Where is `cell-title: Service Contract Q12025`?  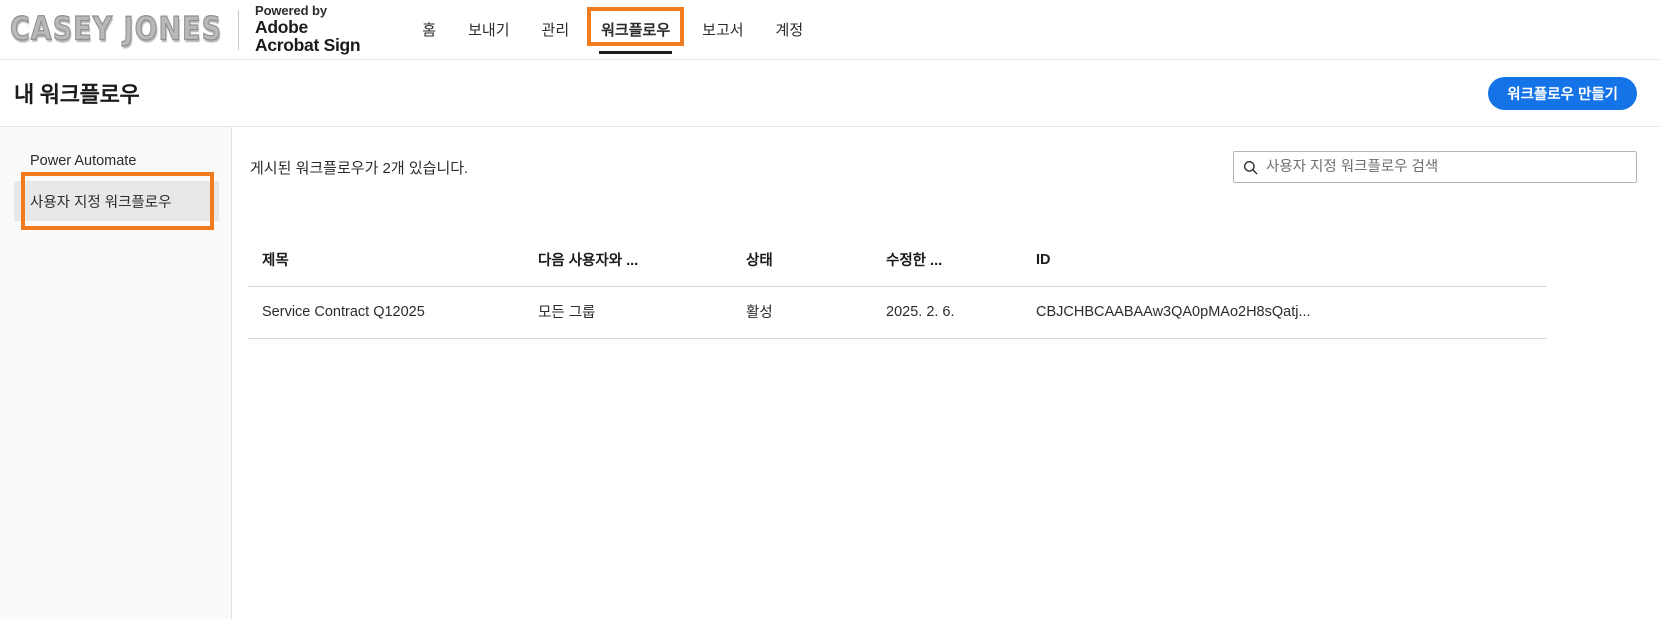
cell-title: Service Contract Q12025 is located at coordinates (393, 312).